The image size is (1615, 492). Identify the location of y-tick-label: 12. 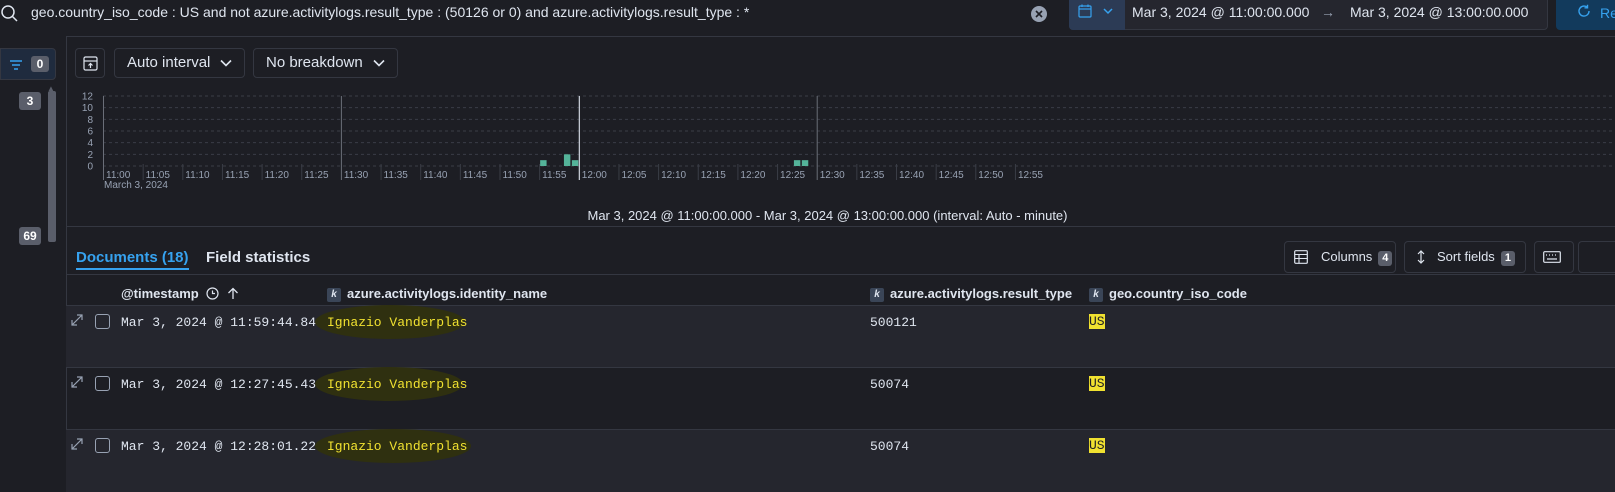
(88, 97).